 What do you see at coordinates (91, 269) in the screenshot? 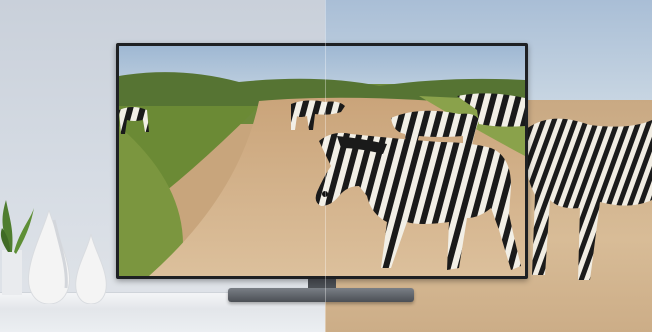
I see `small-white-vase` at bounding box center [91, 269].